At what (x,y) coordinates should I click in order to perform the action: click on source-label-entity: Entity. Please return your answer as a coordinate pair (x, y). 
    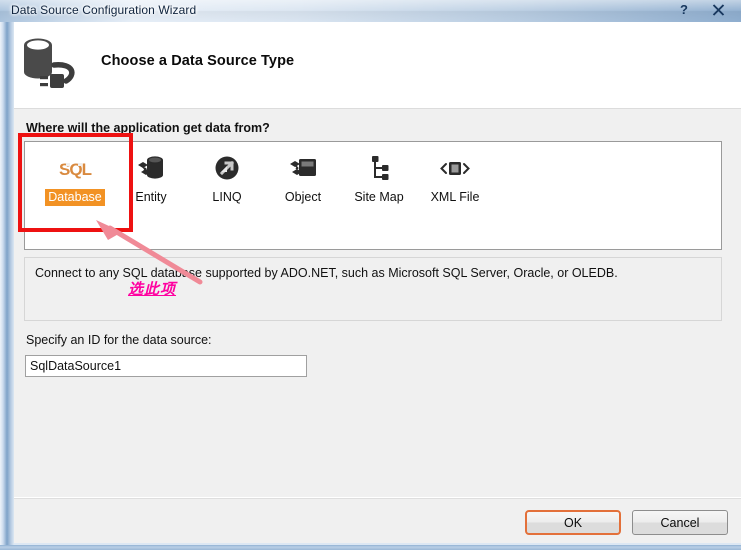
    Looking at the image, I should click on (151, 197).